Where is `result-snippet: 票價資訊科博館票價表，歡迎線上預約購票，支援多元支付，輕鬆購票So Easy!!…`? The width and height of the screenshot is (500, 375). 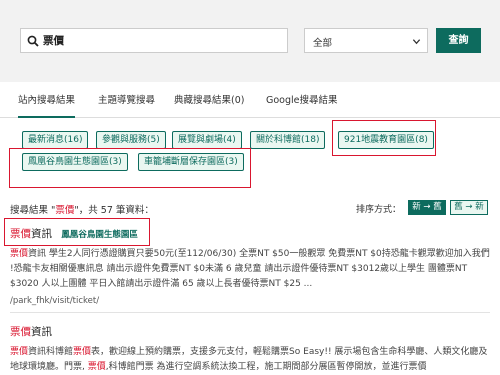
result-snippet: 票價資訊科博館票價表，歡迎線上預約購票，支援多元支付，輕鬆購票So Easy!!… is located at coordinates (249, 359).